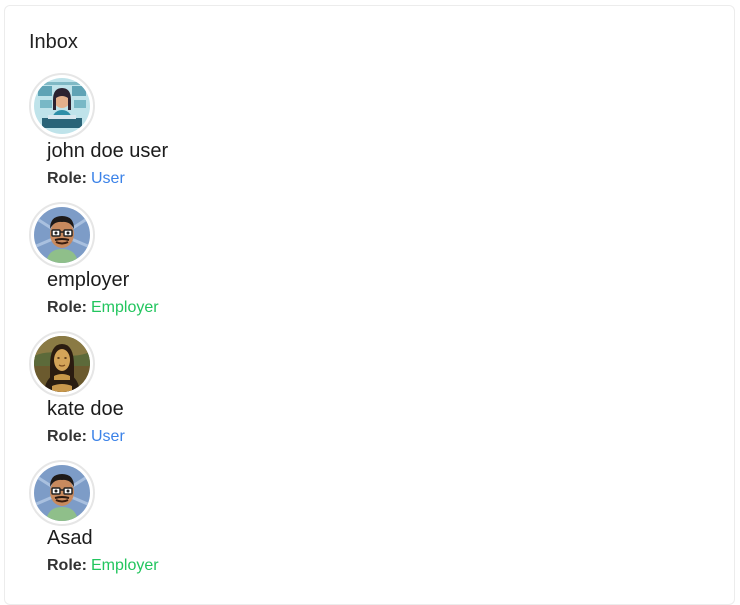 The image size is (740, 605). What do you see at coordinates (70, 538) in the screenshot?
I see `contact-name: Asad` at bounding box center [70, 538].